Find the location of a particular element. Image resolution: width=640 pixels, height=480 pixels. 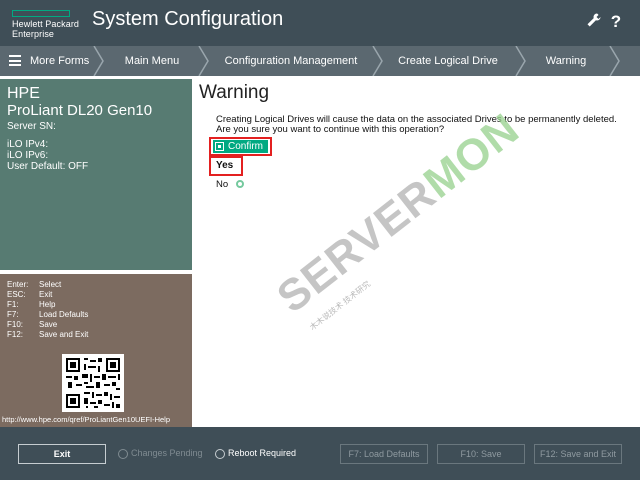

breadcrumb-warning: Warning is located at coordinates (566, 61).